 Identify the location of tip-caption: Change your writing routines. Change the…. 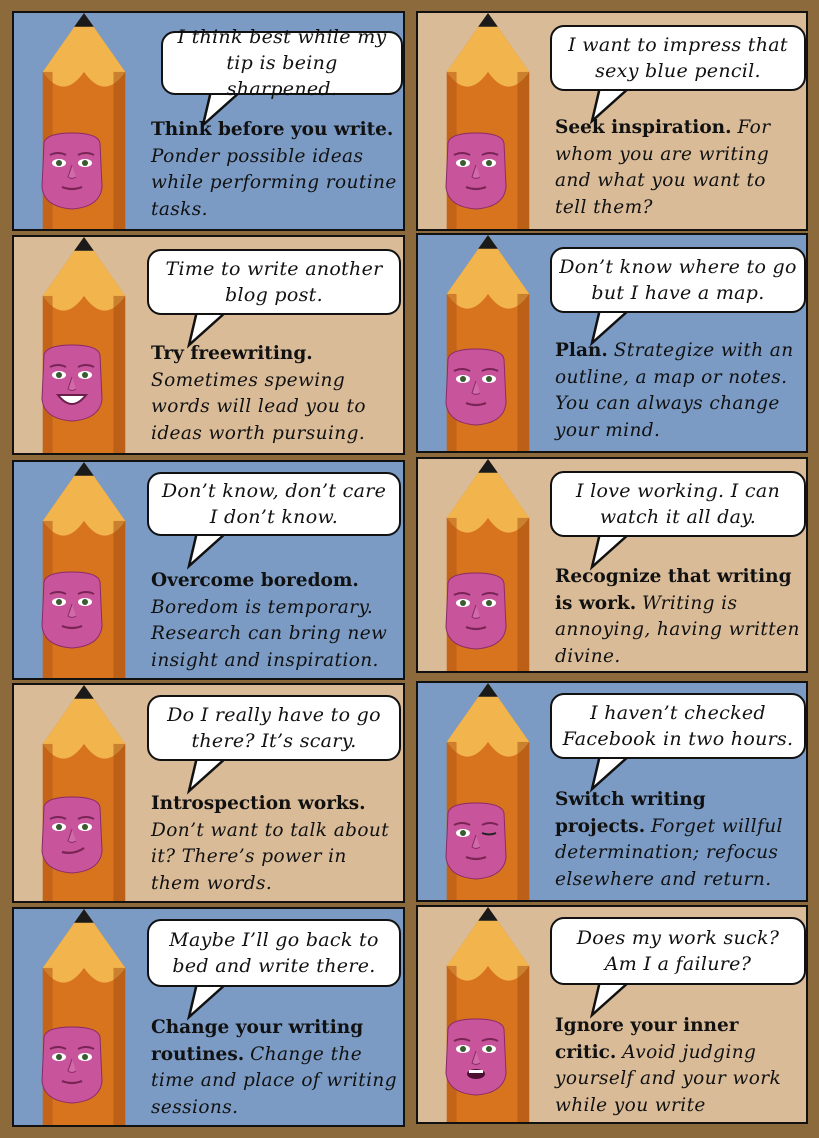
(275, 1068).